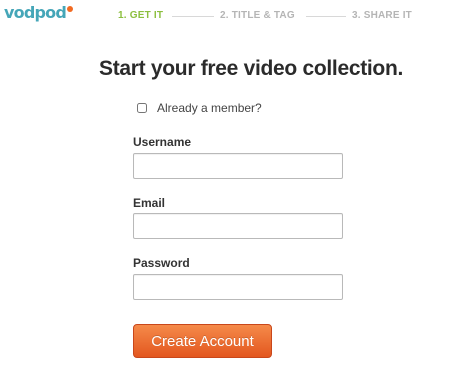  I want to click on already-member-row: Already a member?, so click(199, 108).